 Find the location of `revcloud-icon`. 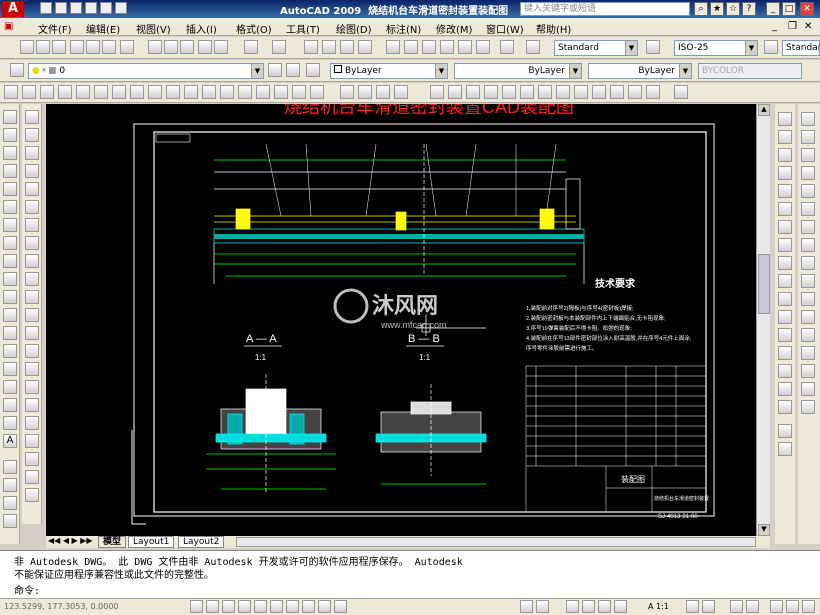

revcloud-icon is located at coordinates (10, 243).